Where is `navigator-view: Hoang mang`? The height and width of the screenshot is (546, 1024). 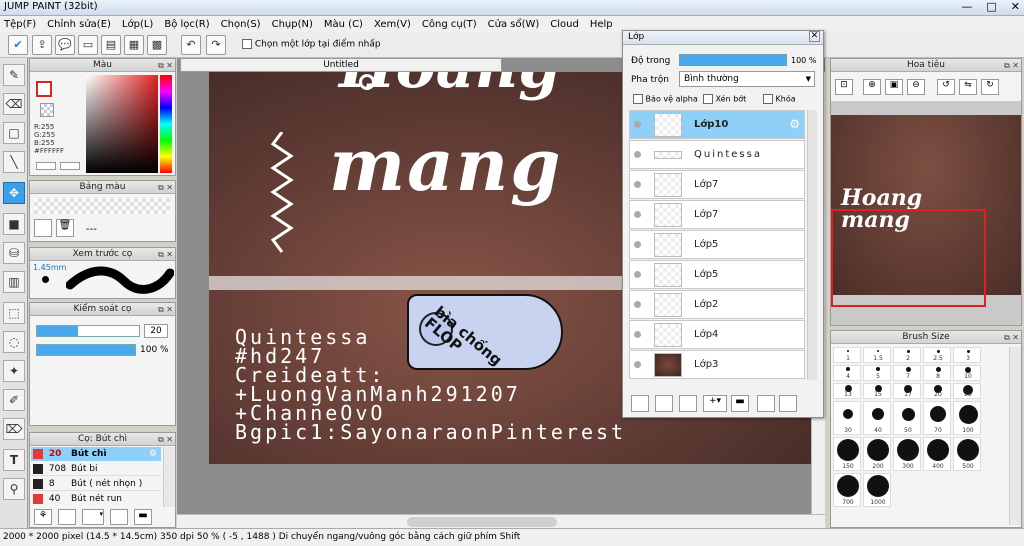
navigator-view: Hoang mang is located at coordinates (926, 213).